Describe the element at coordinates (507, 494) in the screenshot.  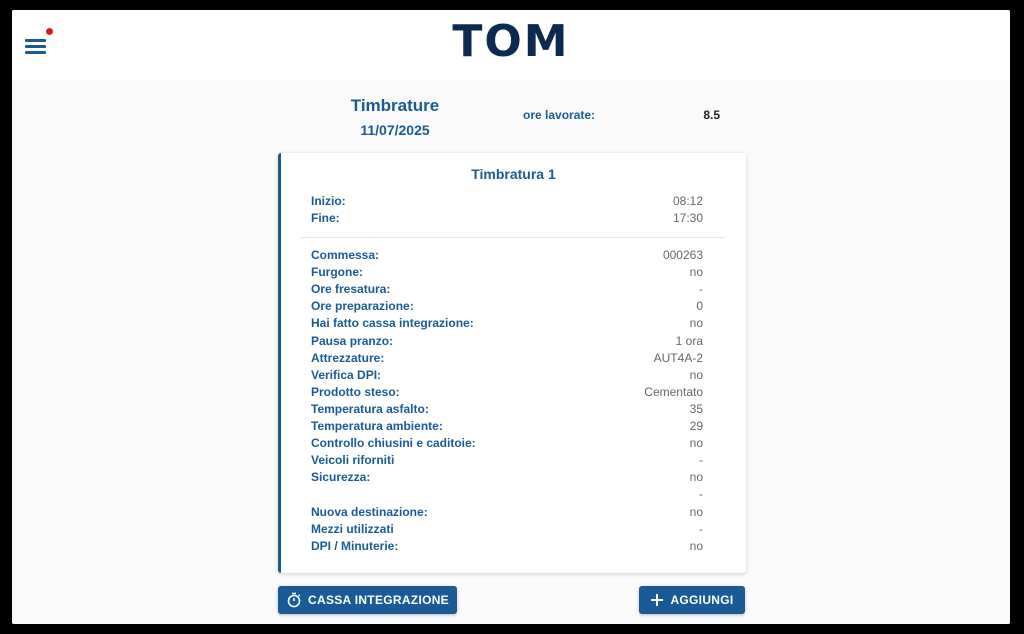
I see `card-row: -` at that location.